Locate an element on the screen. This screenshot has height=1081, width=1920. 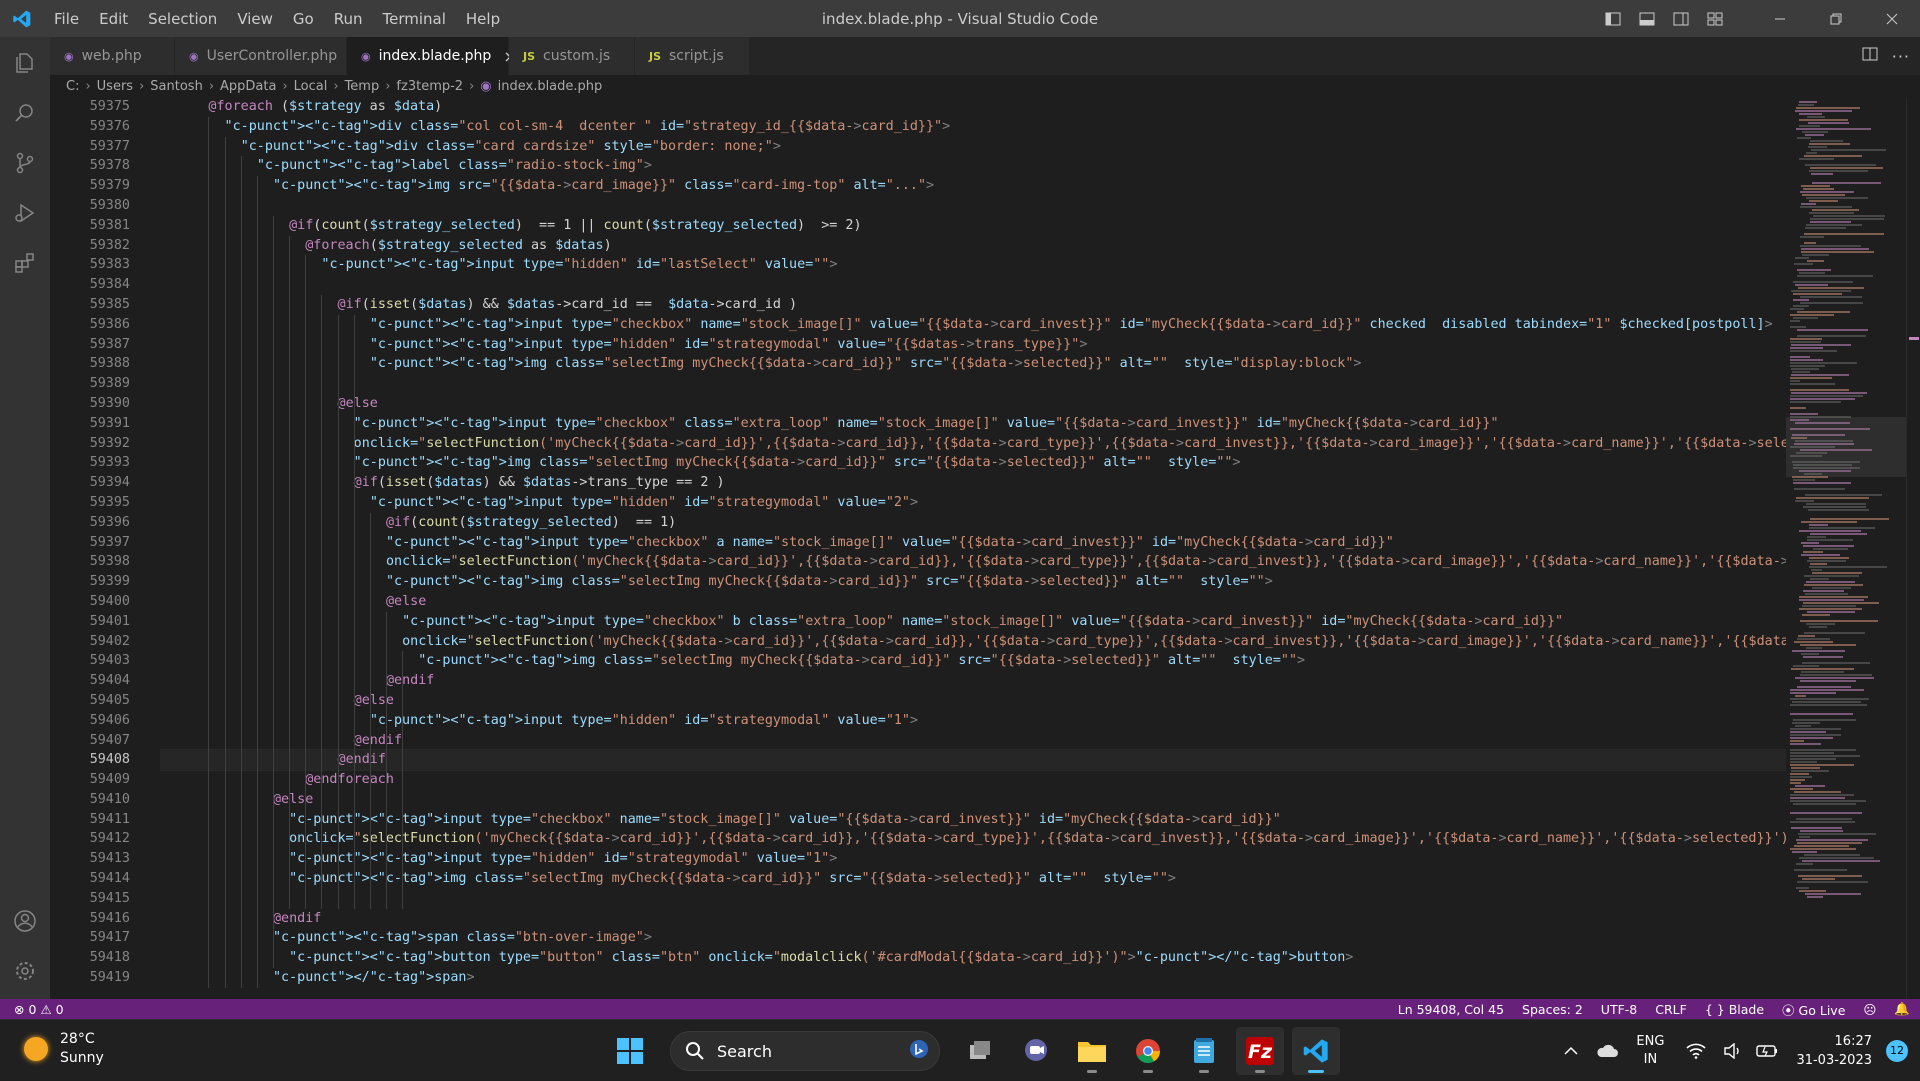
indentation: Spaces: 2 is located at coordinates (1552, 1009).